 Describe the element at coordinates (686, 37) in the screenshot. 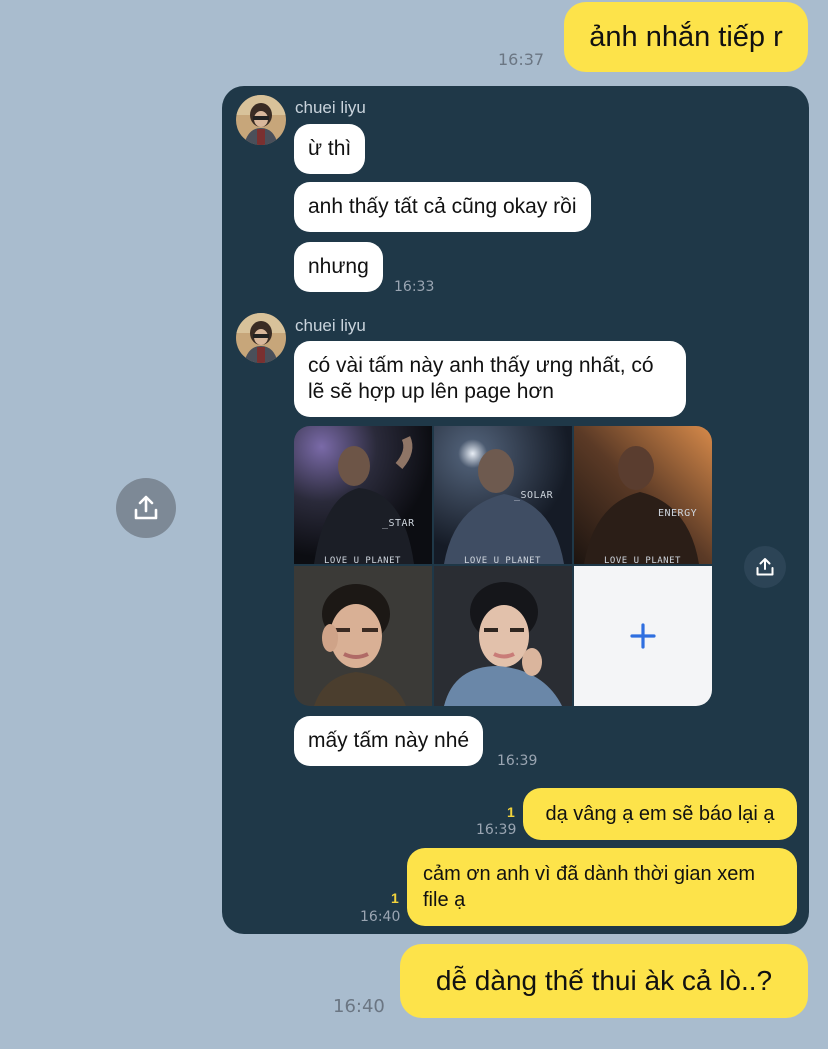

I see `sent-message-bubble: ảnh nhắn tiếp r` at that location.